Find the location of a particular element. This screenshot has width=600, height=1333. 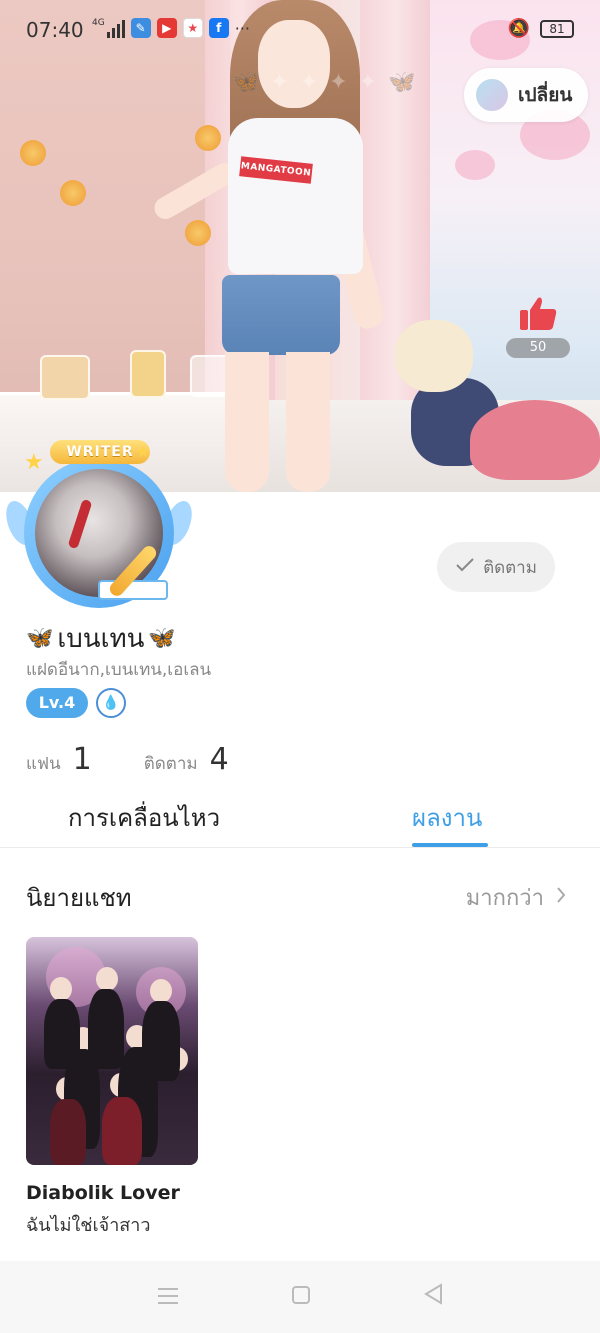

status-bar: 07:40 4G ✎ ▶ ★ f ··· 🔕 81 is located at coordinates (300, 29).